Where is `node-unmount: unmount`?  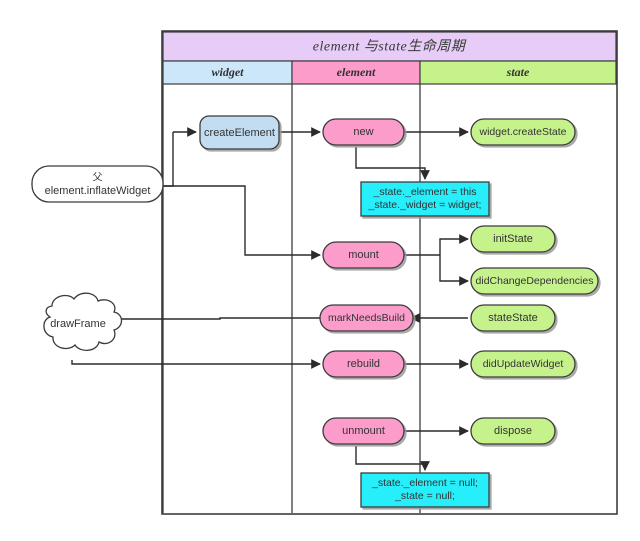 node-unmount: unmount is located at coordinates (363, 431).